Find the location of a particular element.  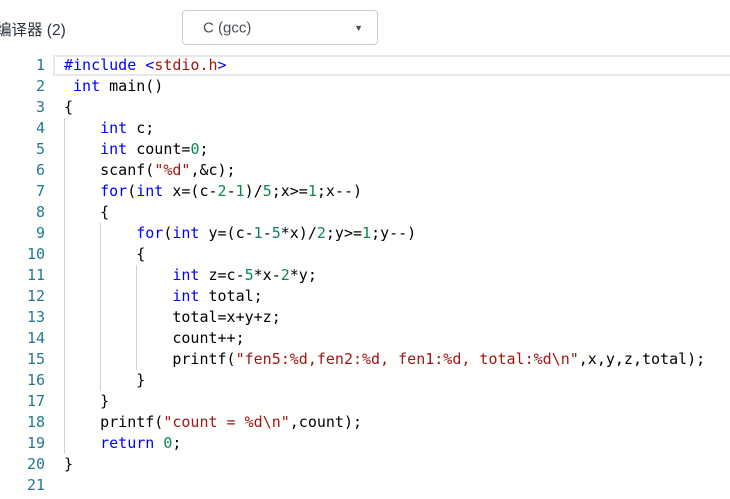

line-number: 1 is located at coordinates (40, 65).